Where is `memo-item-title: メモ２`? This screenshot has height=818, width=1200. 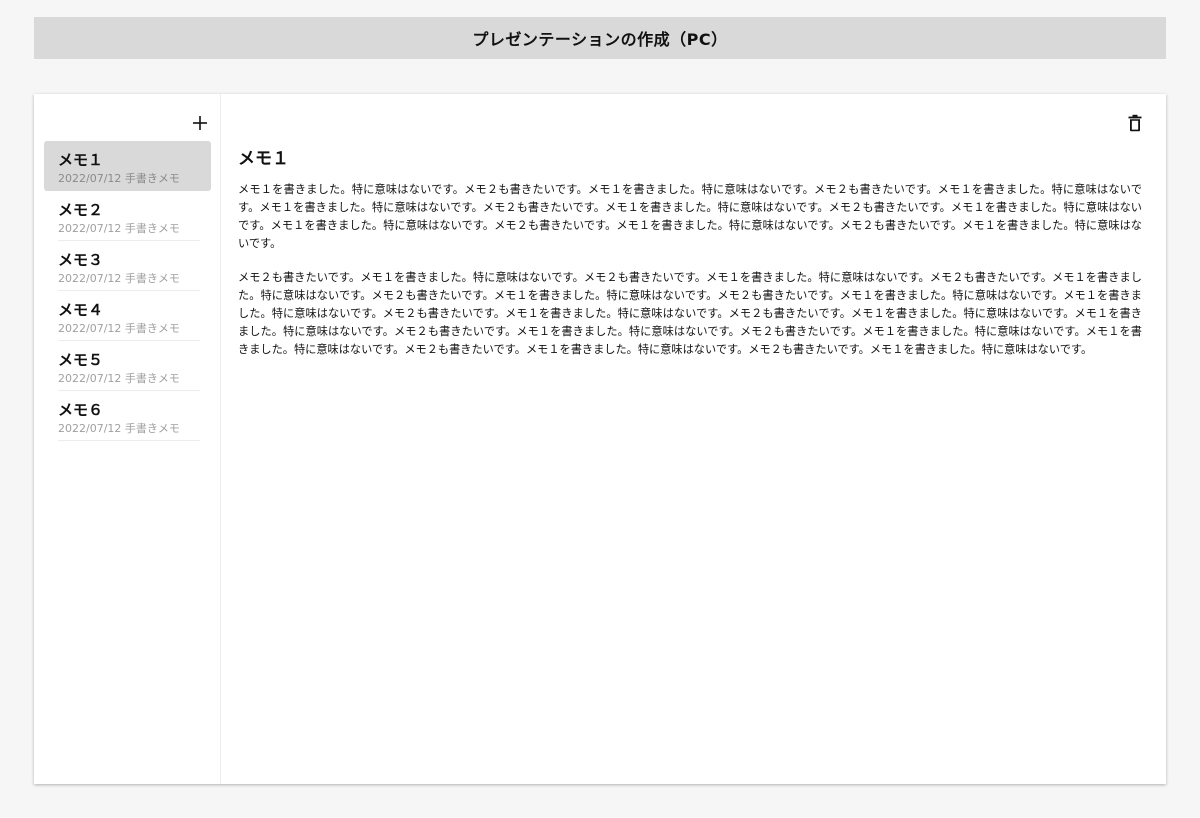
memo-item-title: メモ２ is located at coordinates (81, 210).